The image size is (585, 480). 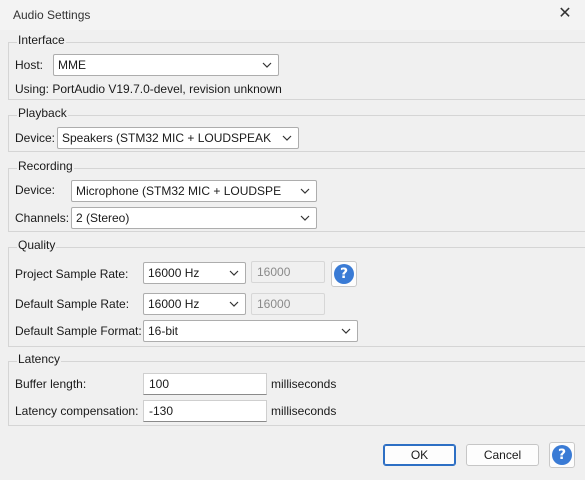 I want to click on buffer-length-label: Buffer length:, so click(x=51, y=384).